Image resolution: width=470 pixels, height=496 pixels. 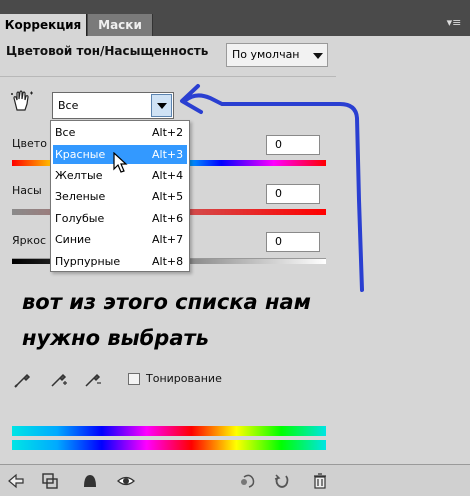 What do you see at coordinates (90, 481) in the screenshot?
I see `mask-visibility-icon` at bounding box center [90, 481].